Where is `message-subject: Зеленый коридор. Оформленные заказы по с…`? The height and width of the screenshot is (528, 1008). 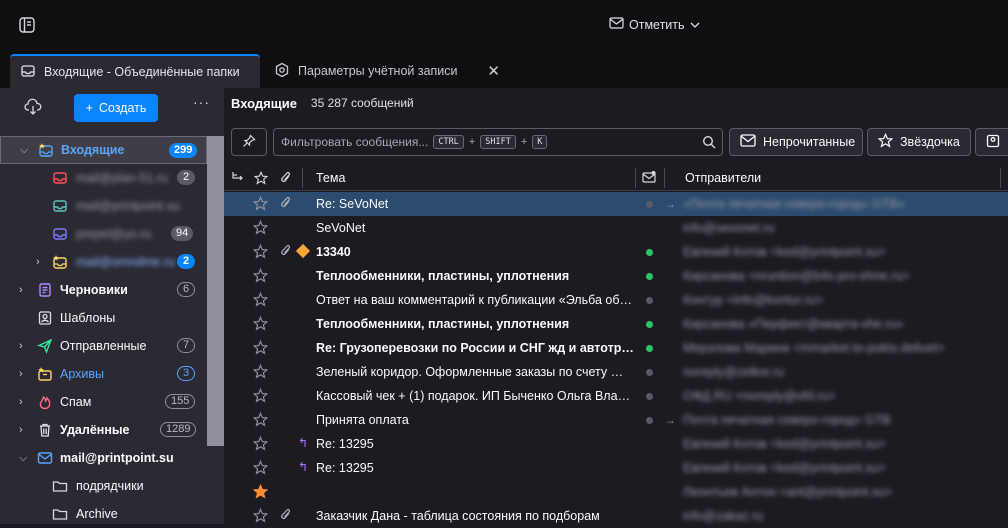 message-subject: Зеленый коридор. Оформленные заказы по с… is located at coordinates (476, 372).